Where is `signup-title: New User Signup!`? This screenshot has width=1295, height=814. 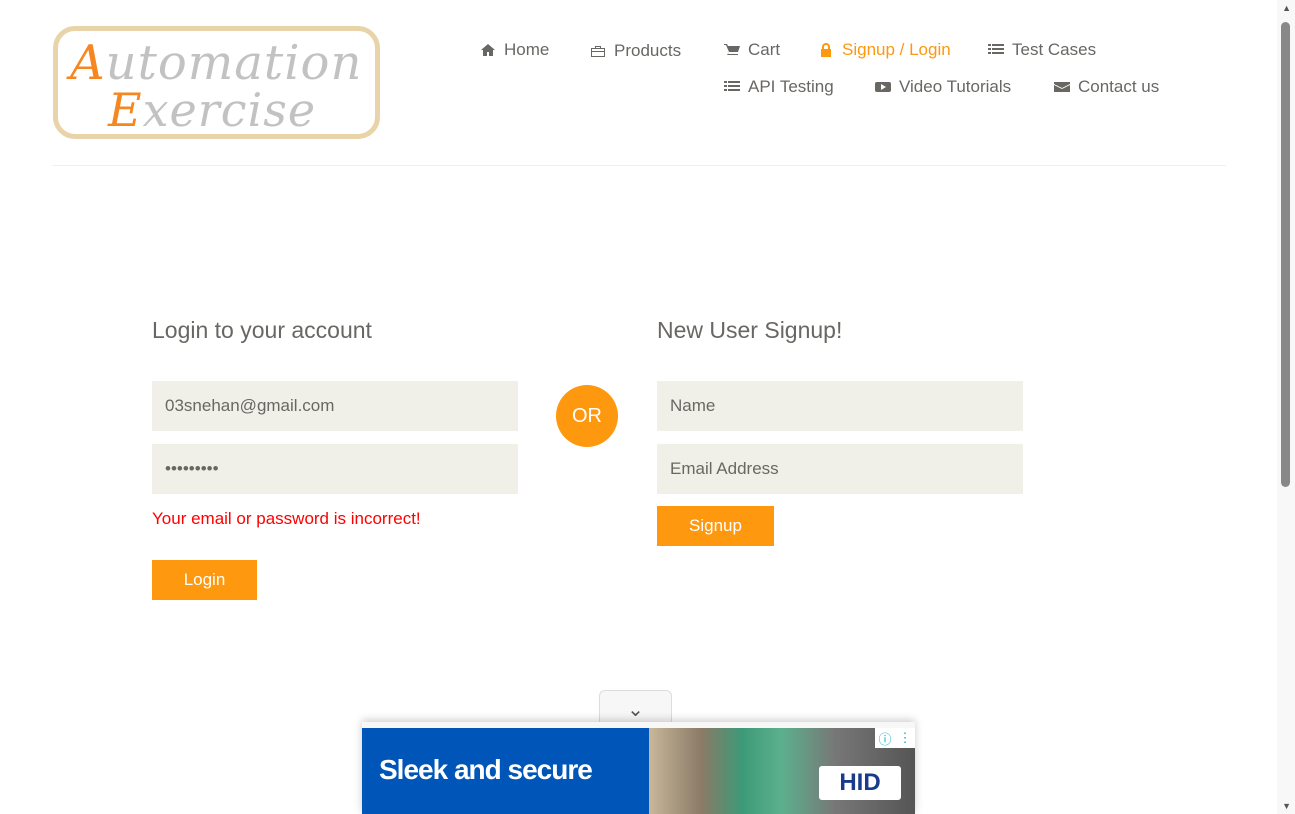 signup-title: New User Signup! is located at coordinates (750, 330).